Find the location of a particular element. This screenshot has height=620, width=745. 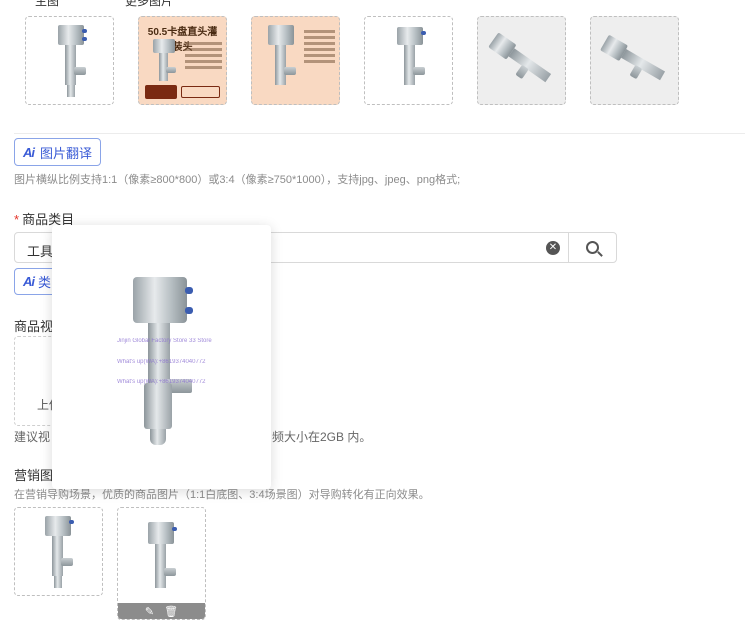

clear-icon: ✕ is located at coordinates (553, 248).